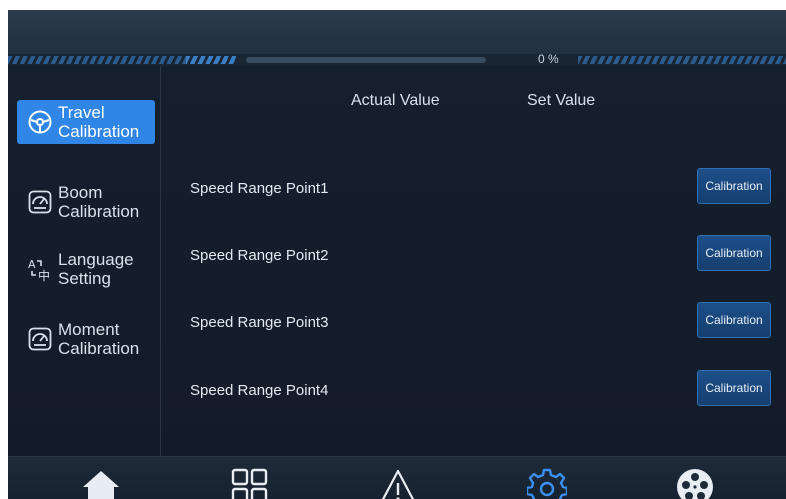 The image size is (786, 499). I want to click on svg-text: A, so click(32, 264).